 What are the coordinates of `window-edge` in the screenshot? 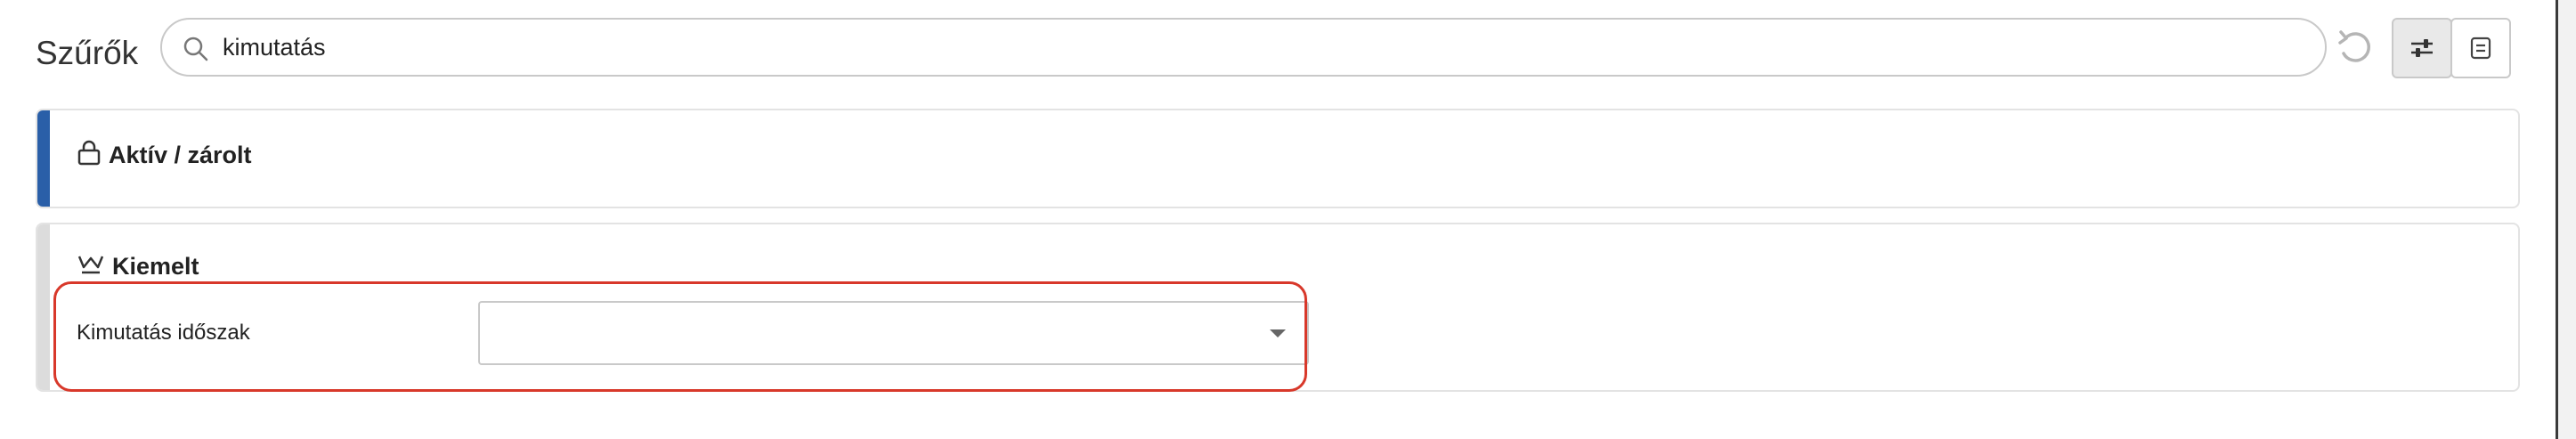 It's located at (2566, 220).